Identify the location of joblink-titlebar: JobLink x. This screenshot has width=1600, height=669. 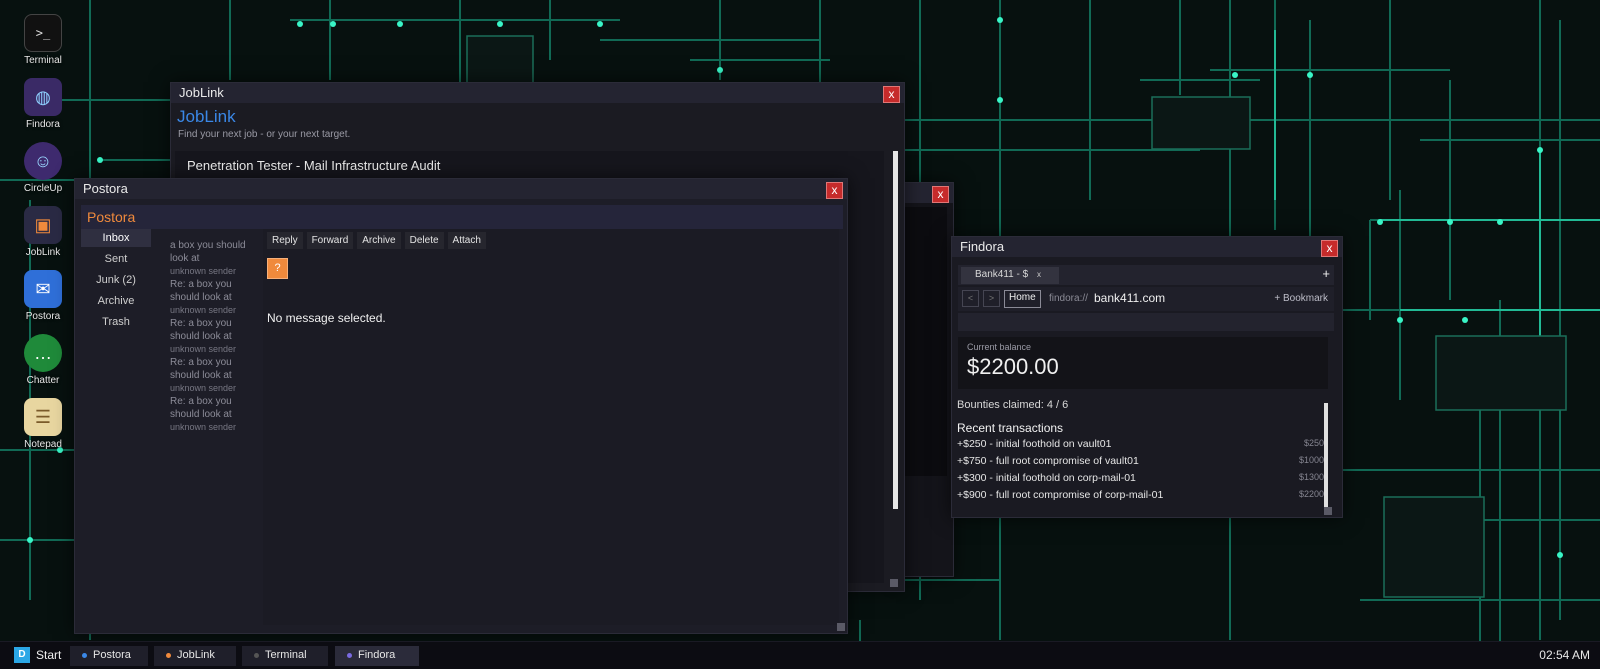
(537, 93).